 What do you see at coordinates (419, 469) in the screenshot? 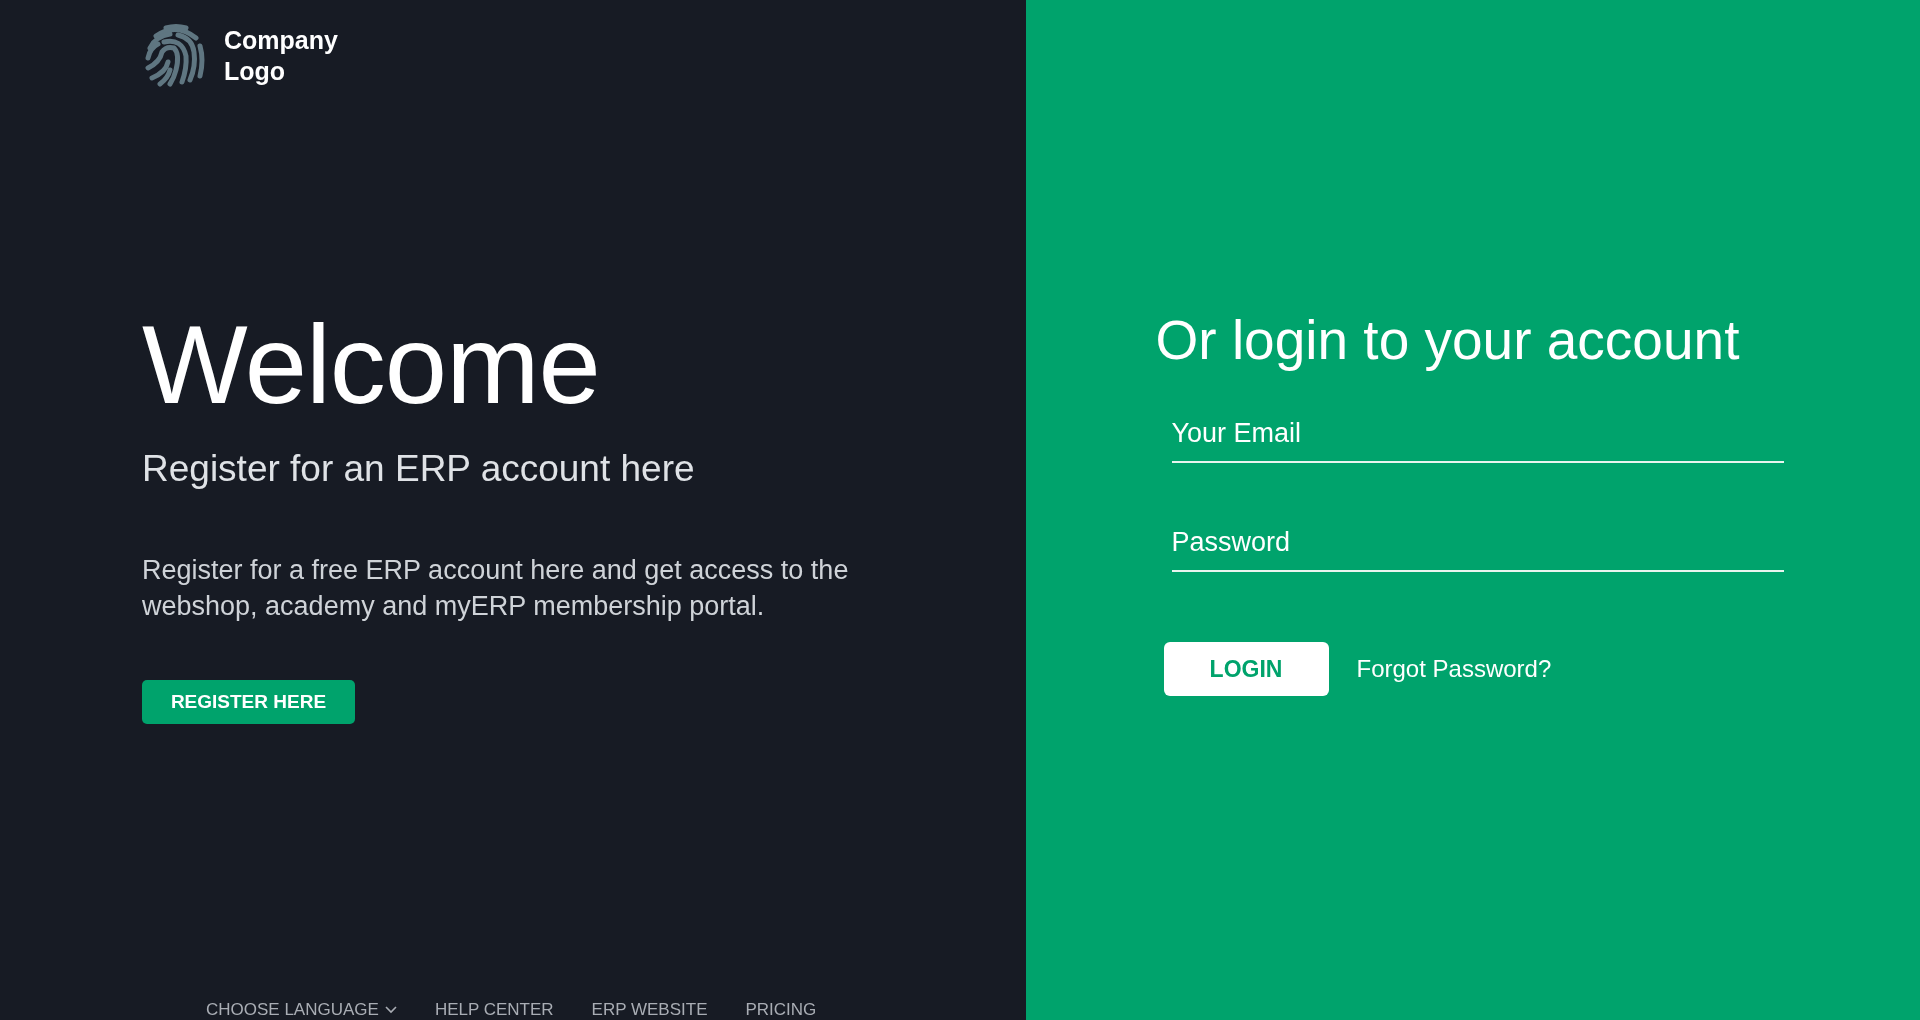
I see `welcome-subtitle: Register for an ERP account here` at bounding box center [419, 469].